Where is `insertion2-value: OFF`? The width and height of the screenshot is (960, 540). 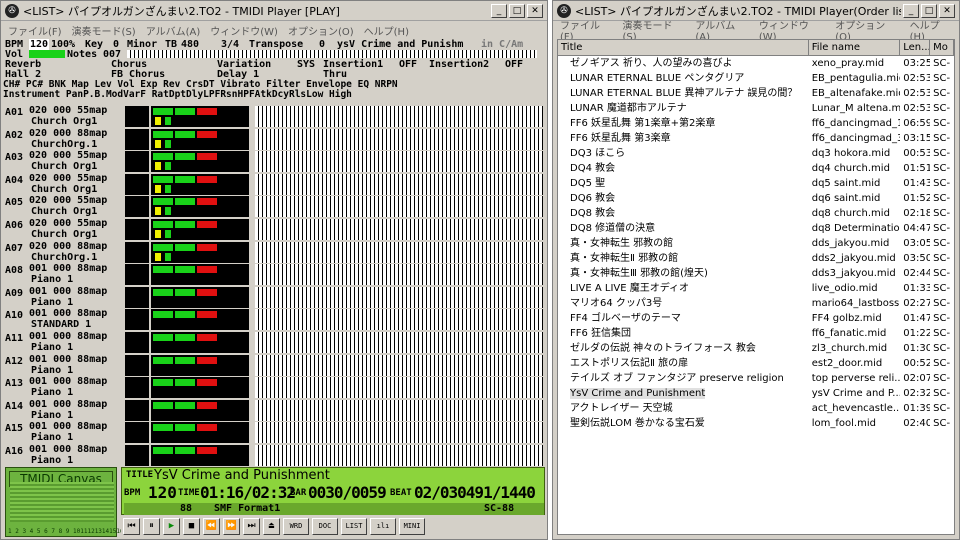 insertion2-value: OFF is located at coordinates (514, 64).